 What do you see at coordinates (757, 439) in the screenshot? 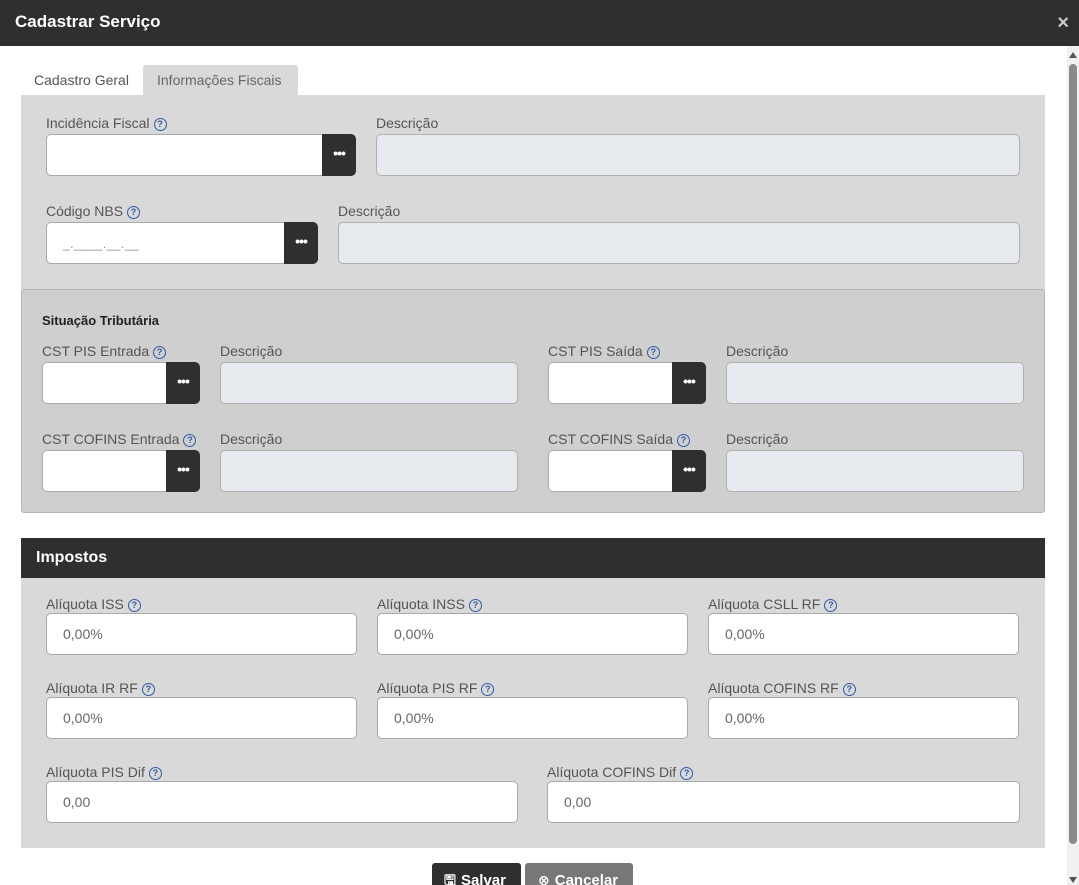
I see `cofins-saida-desc-label: Descrição` at bounding box center [757, 439].